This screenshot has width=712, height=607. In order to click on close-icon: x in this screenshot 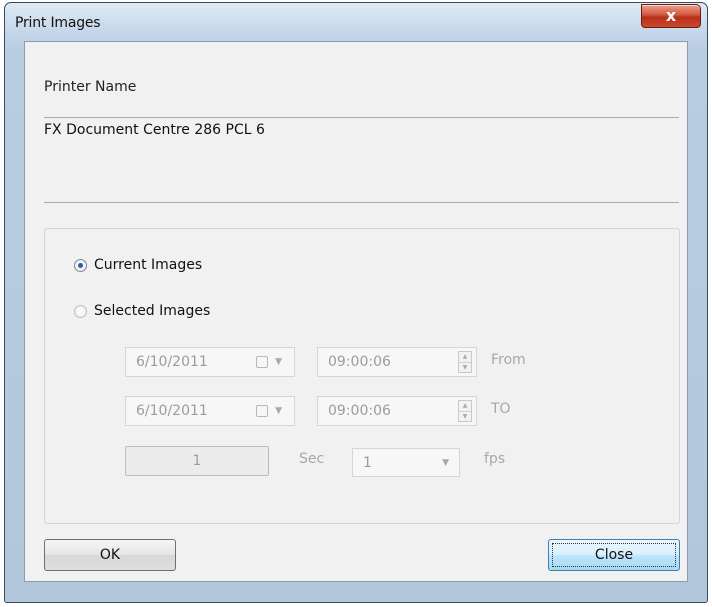, I will do `click(671, 15)`.